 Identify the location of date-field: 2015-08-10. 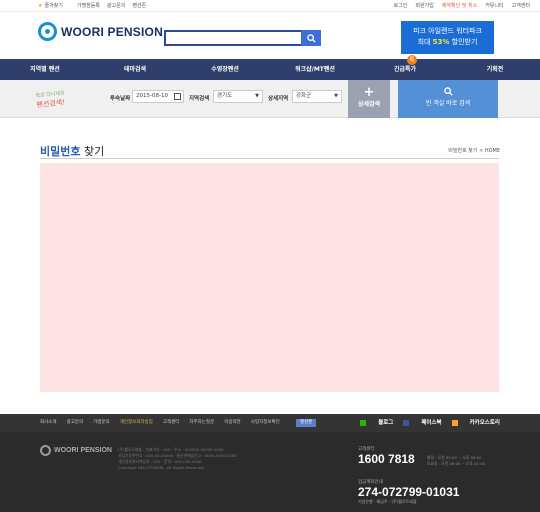
(158, 96).